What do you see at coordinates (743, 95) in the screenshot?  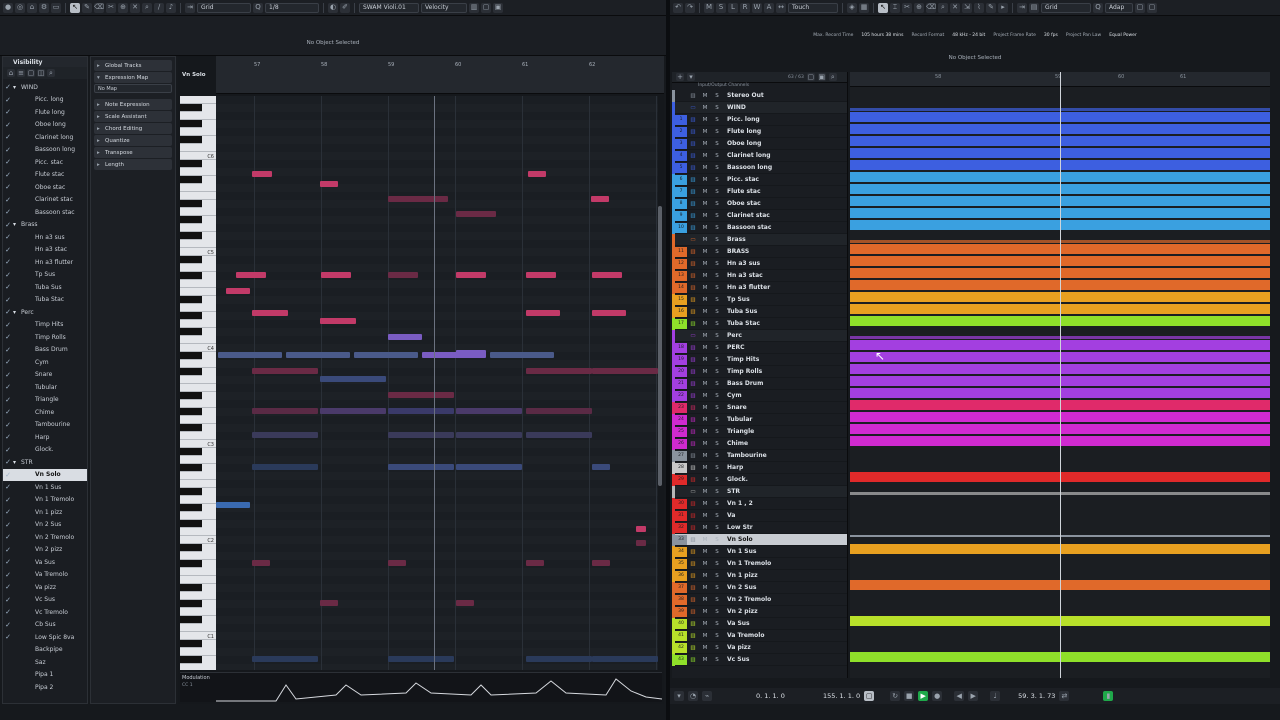 I see `track-name: Stereo Out` at bounding box center [743, 95].